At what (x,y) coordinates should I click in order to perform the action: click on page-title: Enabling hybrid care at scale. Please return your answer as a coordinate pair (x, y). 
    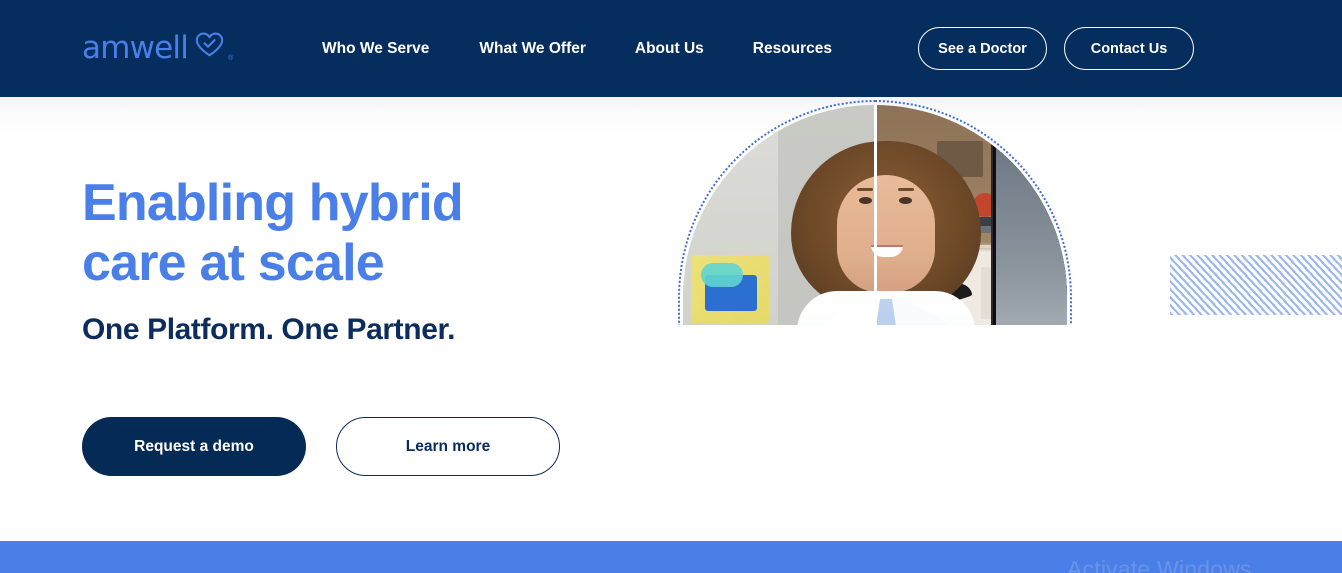
    Looking at the image, I should click on (273, 233).